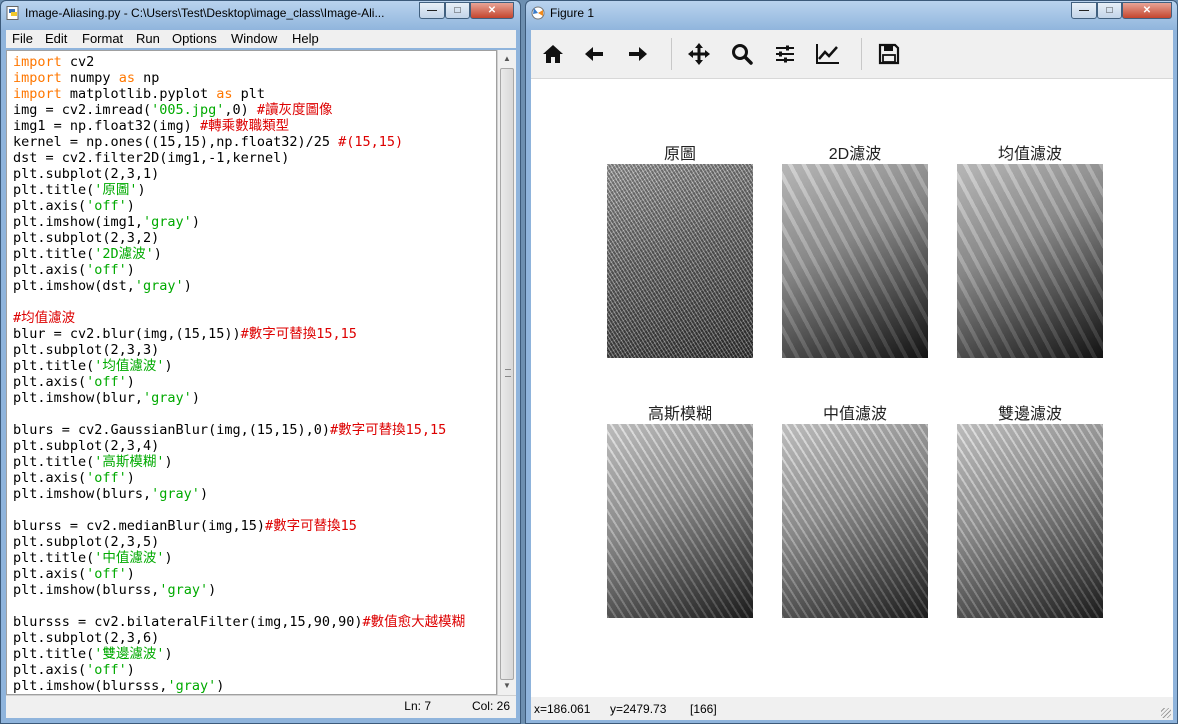  Describe the element at coordinates (595, 54) in the screenshot. I see `back-arrow-icon` at that location.